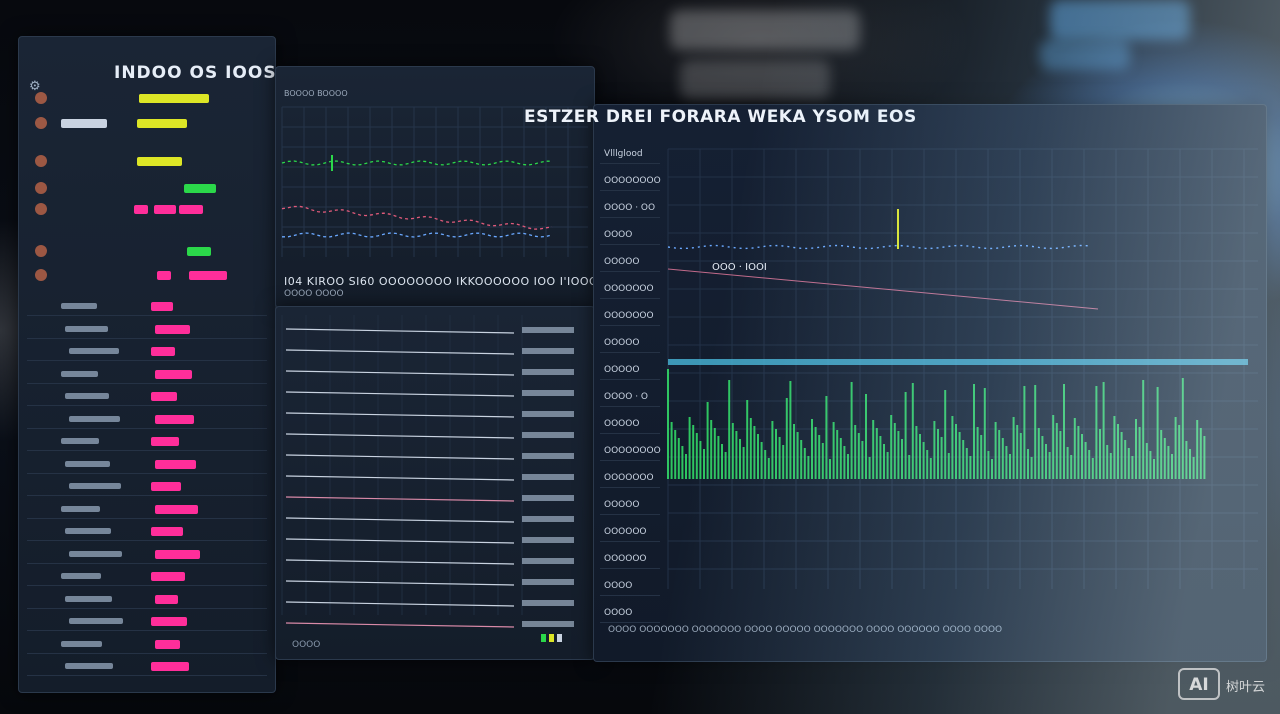  Describe the element at coordinates (314, 294) in the screenshot. I see `stats-subtext: OOOO OOOO` at that location.